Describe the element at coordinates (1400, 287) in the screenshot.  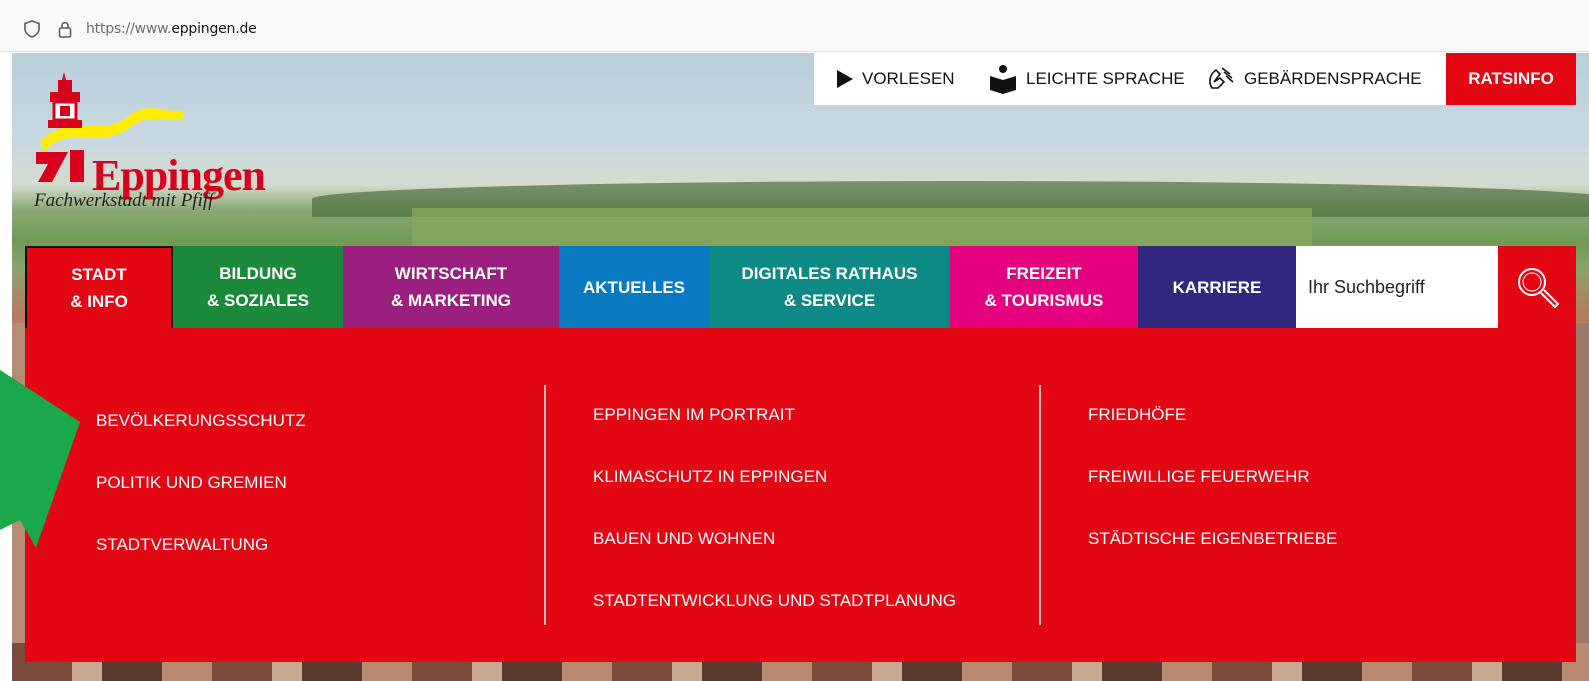
I see `search-input` at that location.